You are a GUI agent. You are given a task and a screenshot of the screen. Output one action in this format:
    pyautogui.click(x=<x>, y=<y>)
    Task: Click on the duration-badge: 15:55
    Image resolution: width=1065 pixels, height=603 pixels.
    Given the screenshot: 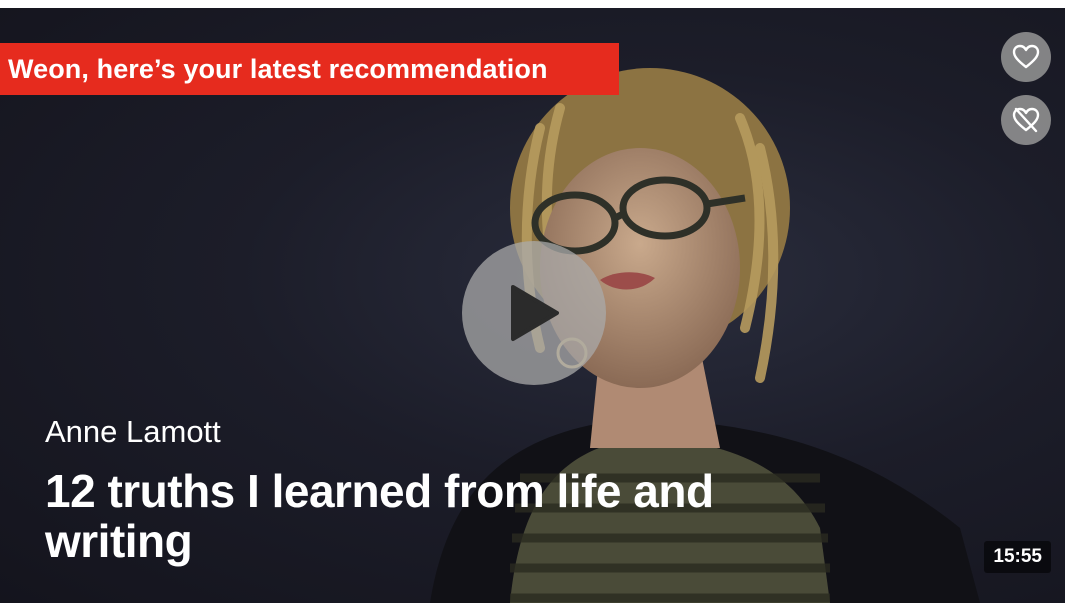 What is the action you would take?
    pyautogui.click(x=1017, y=557)
    